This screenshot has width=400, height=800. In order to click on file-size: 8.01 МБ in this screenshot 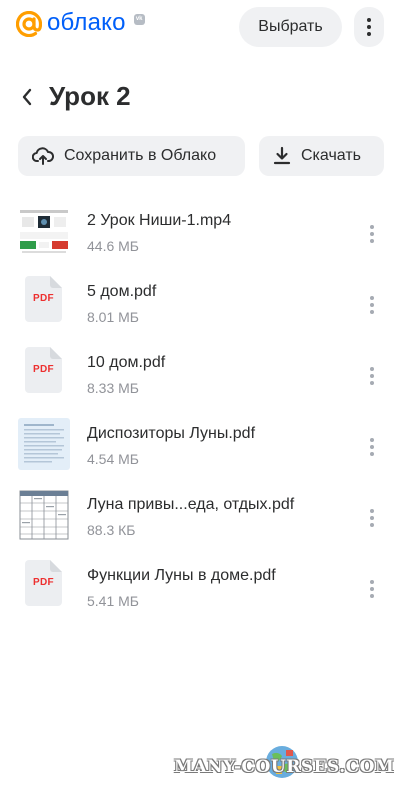, I will do `click(113, 317)`.